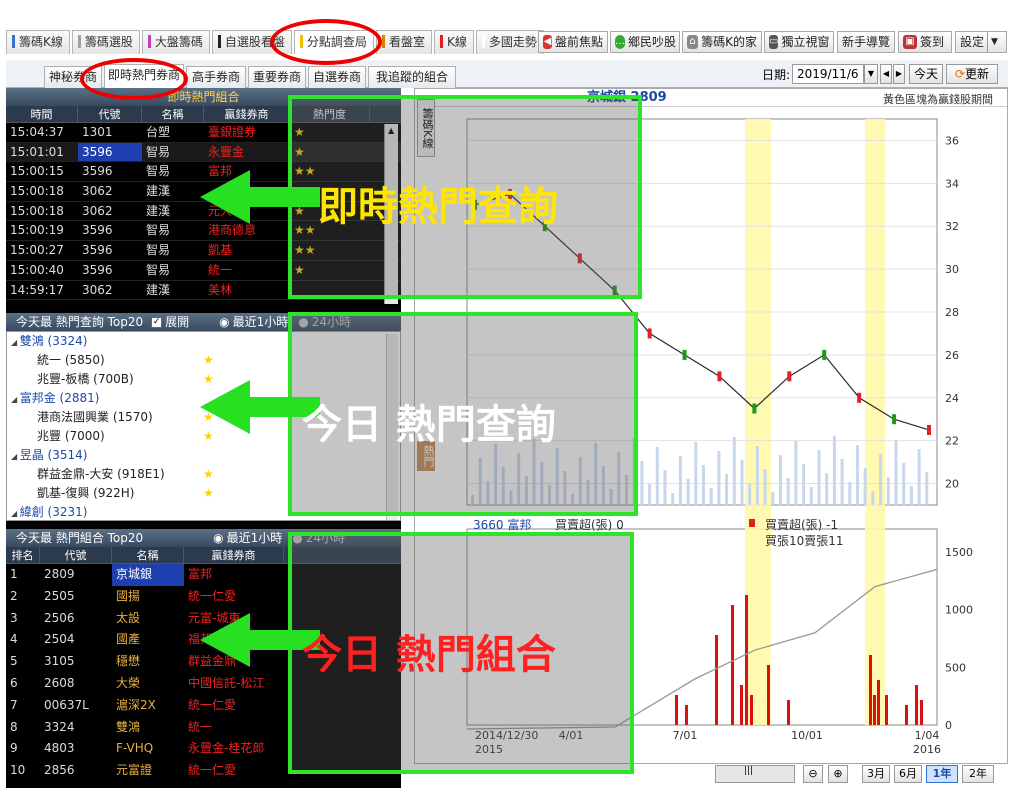 Image resolution: width=1012 pixels, height=799 pixels. What do you see at coordinates (59, 398) in the screenshot?
I see `tree-label: 富邦金 (2881)` at bounding box center [59, 398].